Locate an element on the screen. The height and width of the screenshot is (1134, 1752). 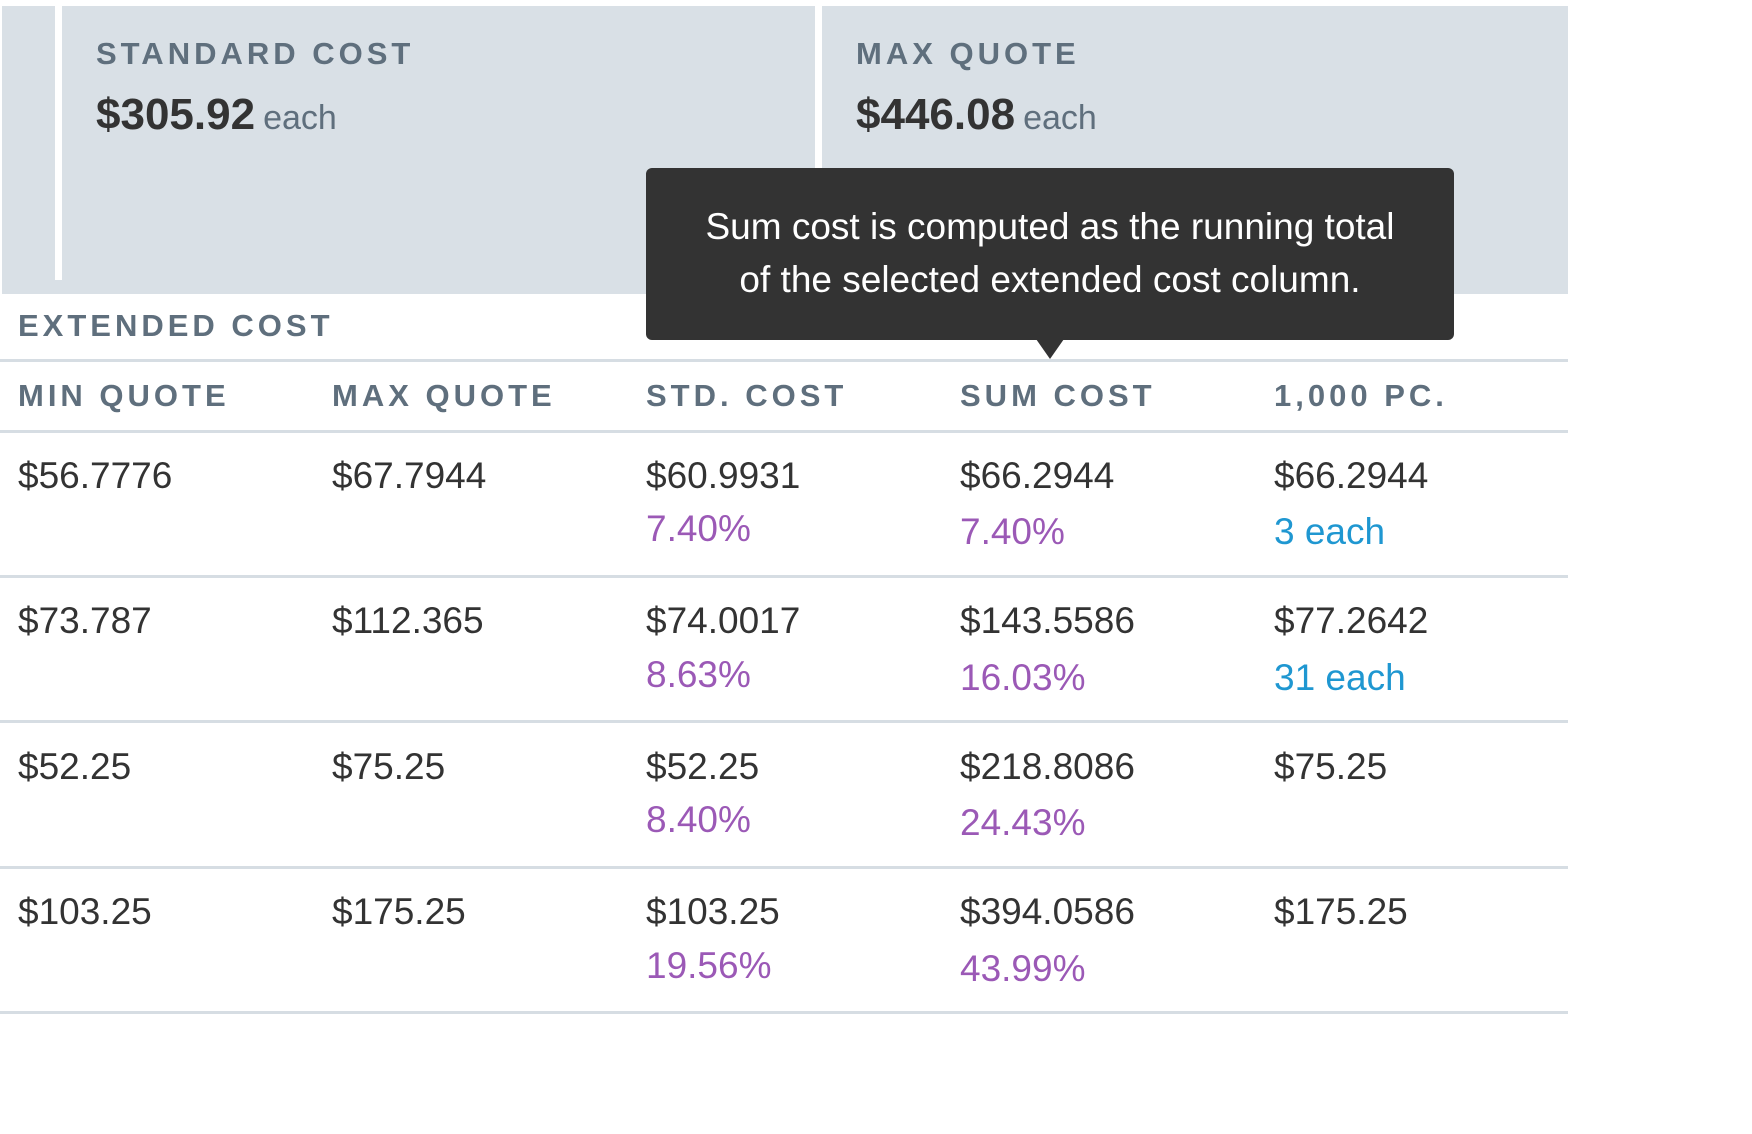
row2-std-cost: $74.0017 is located at coordinates (723, 620).